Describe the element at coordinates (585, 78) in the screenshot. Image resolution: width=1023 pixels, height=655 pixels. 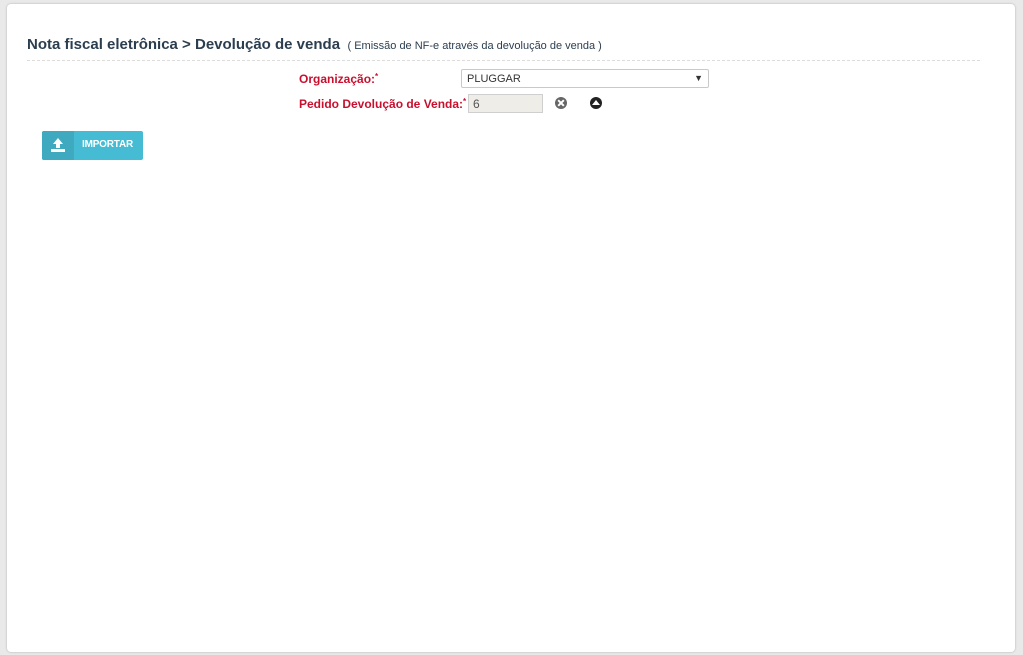
I see `organizacao-select: PLUGGAR ▼` at that location.